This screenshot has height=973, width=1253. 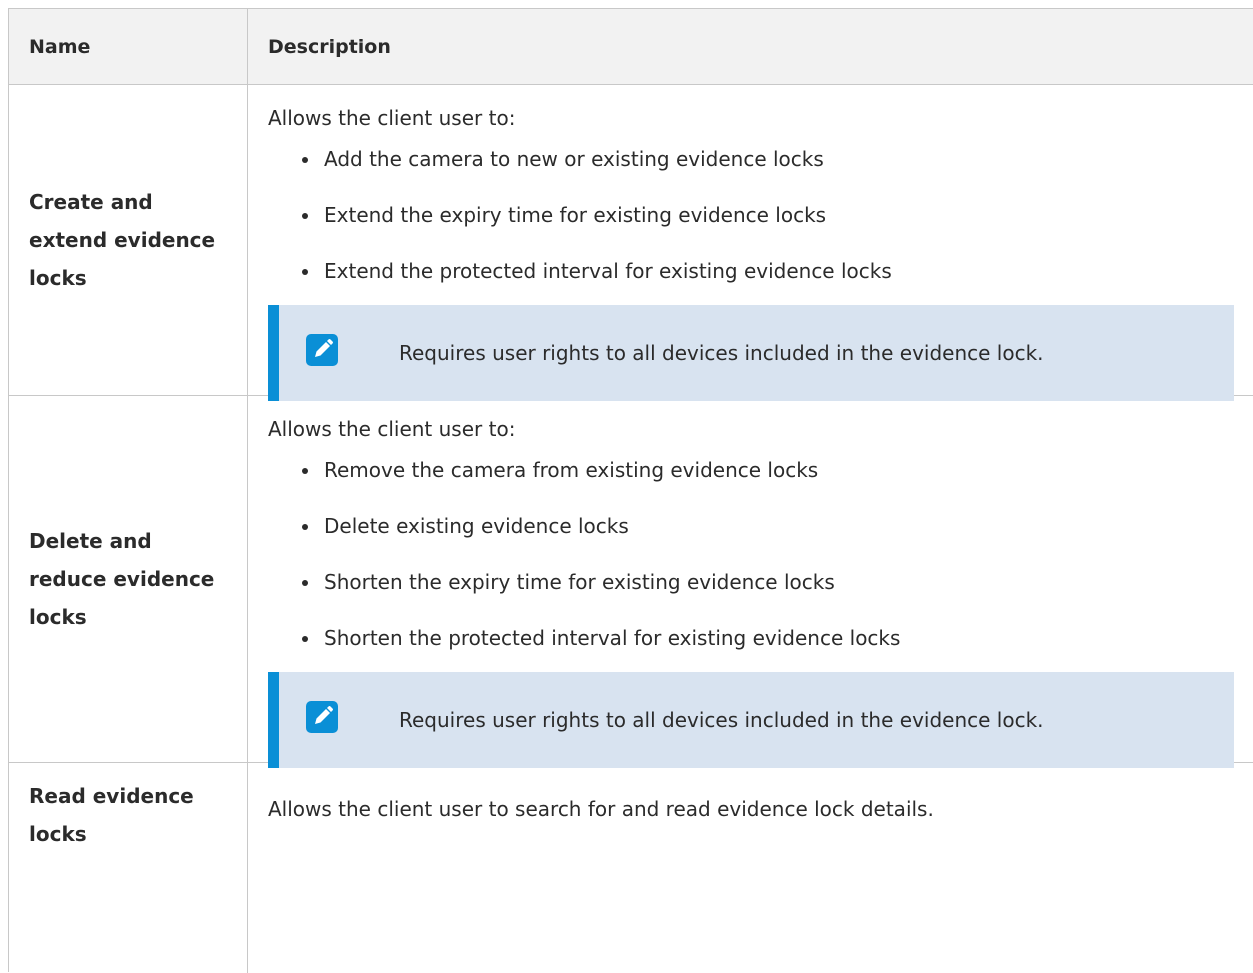 I want to click on permission-name: Delete and reduce evidence locks, so click(x=128, y=579).